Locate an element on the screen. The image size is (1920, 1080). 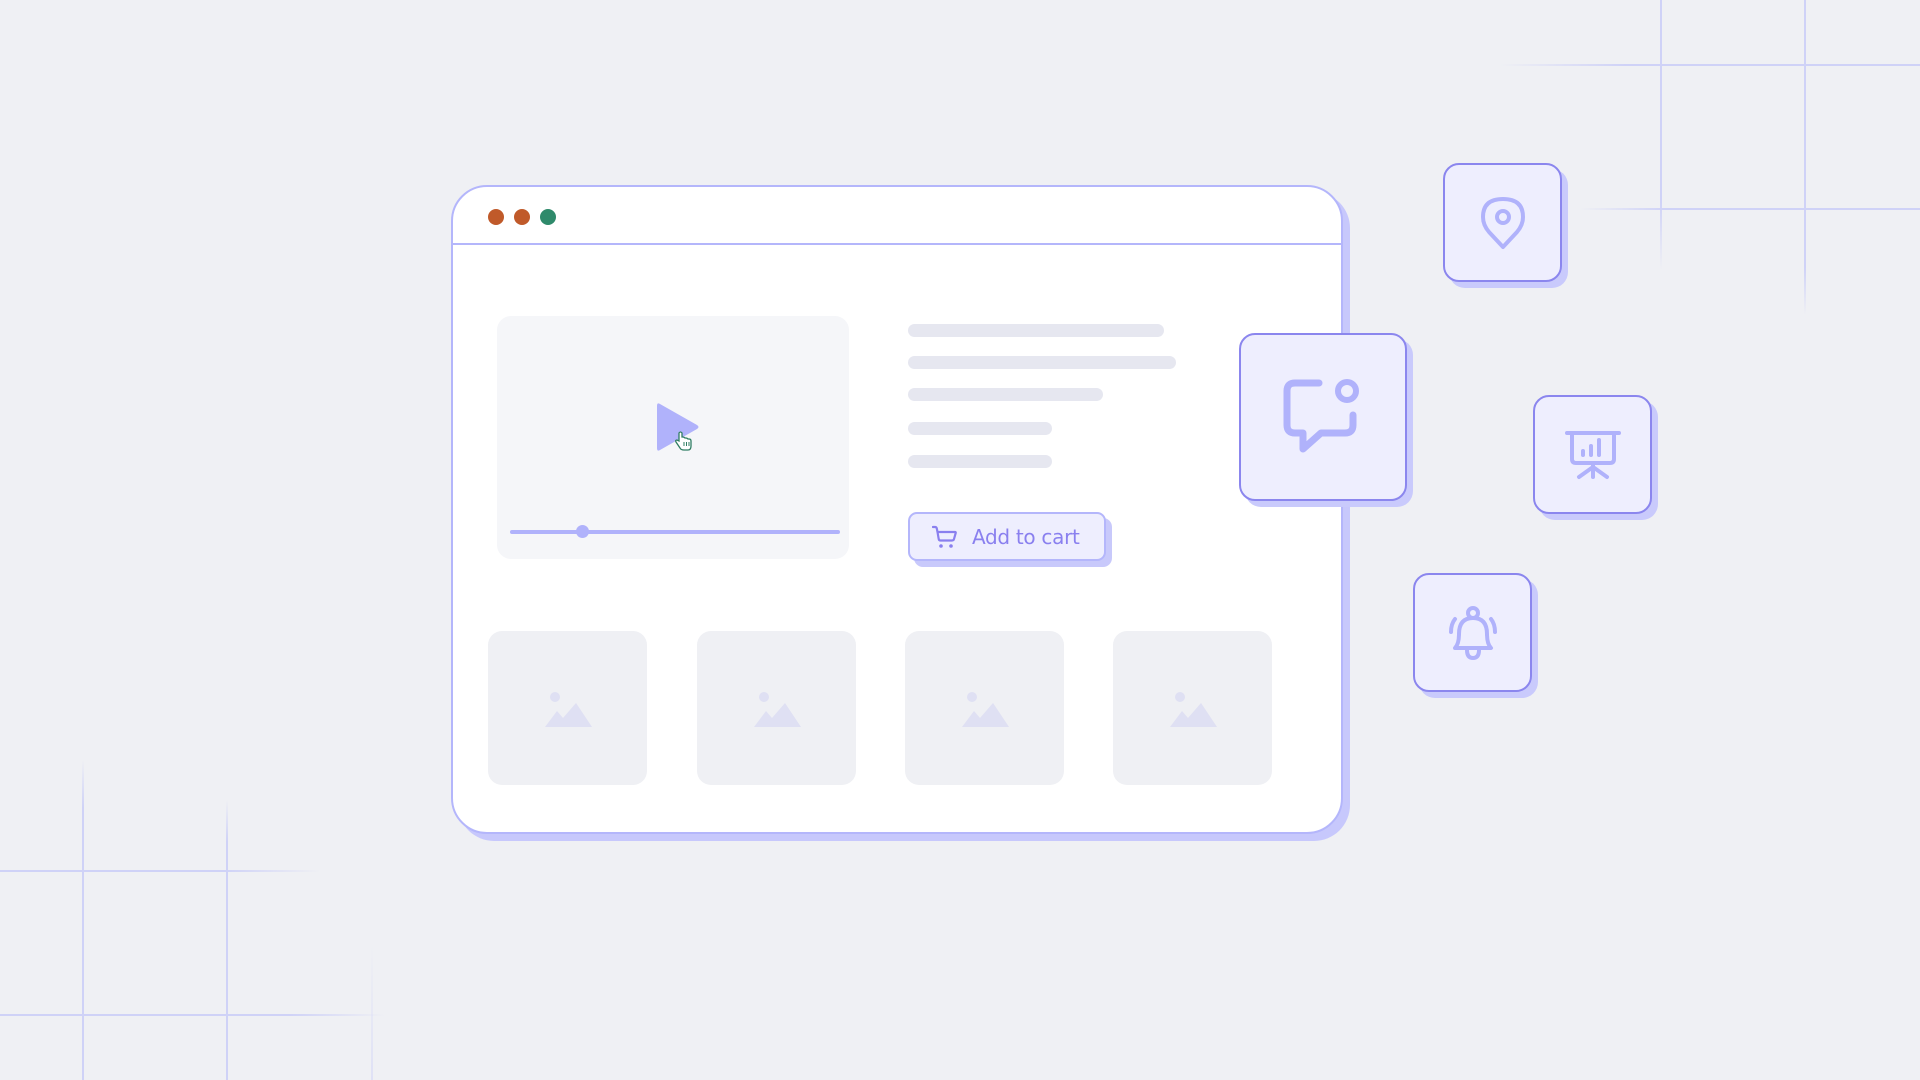
window-maximize-dot is located at coordinates (548, 217).